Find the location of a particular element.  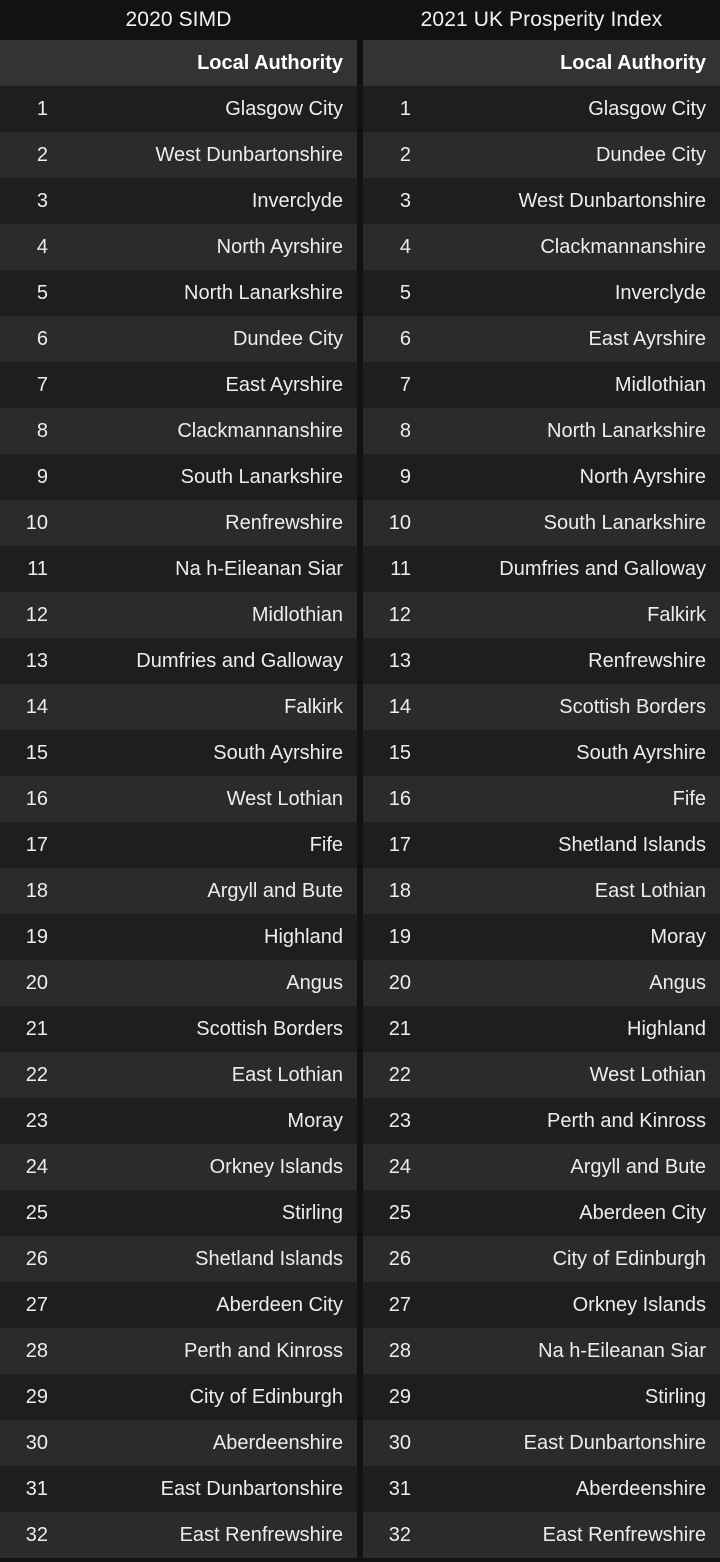

table-row: 7 Midlothian is located at coordinates (541, 385).